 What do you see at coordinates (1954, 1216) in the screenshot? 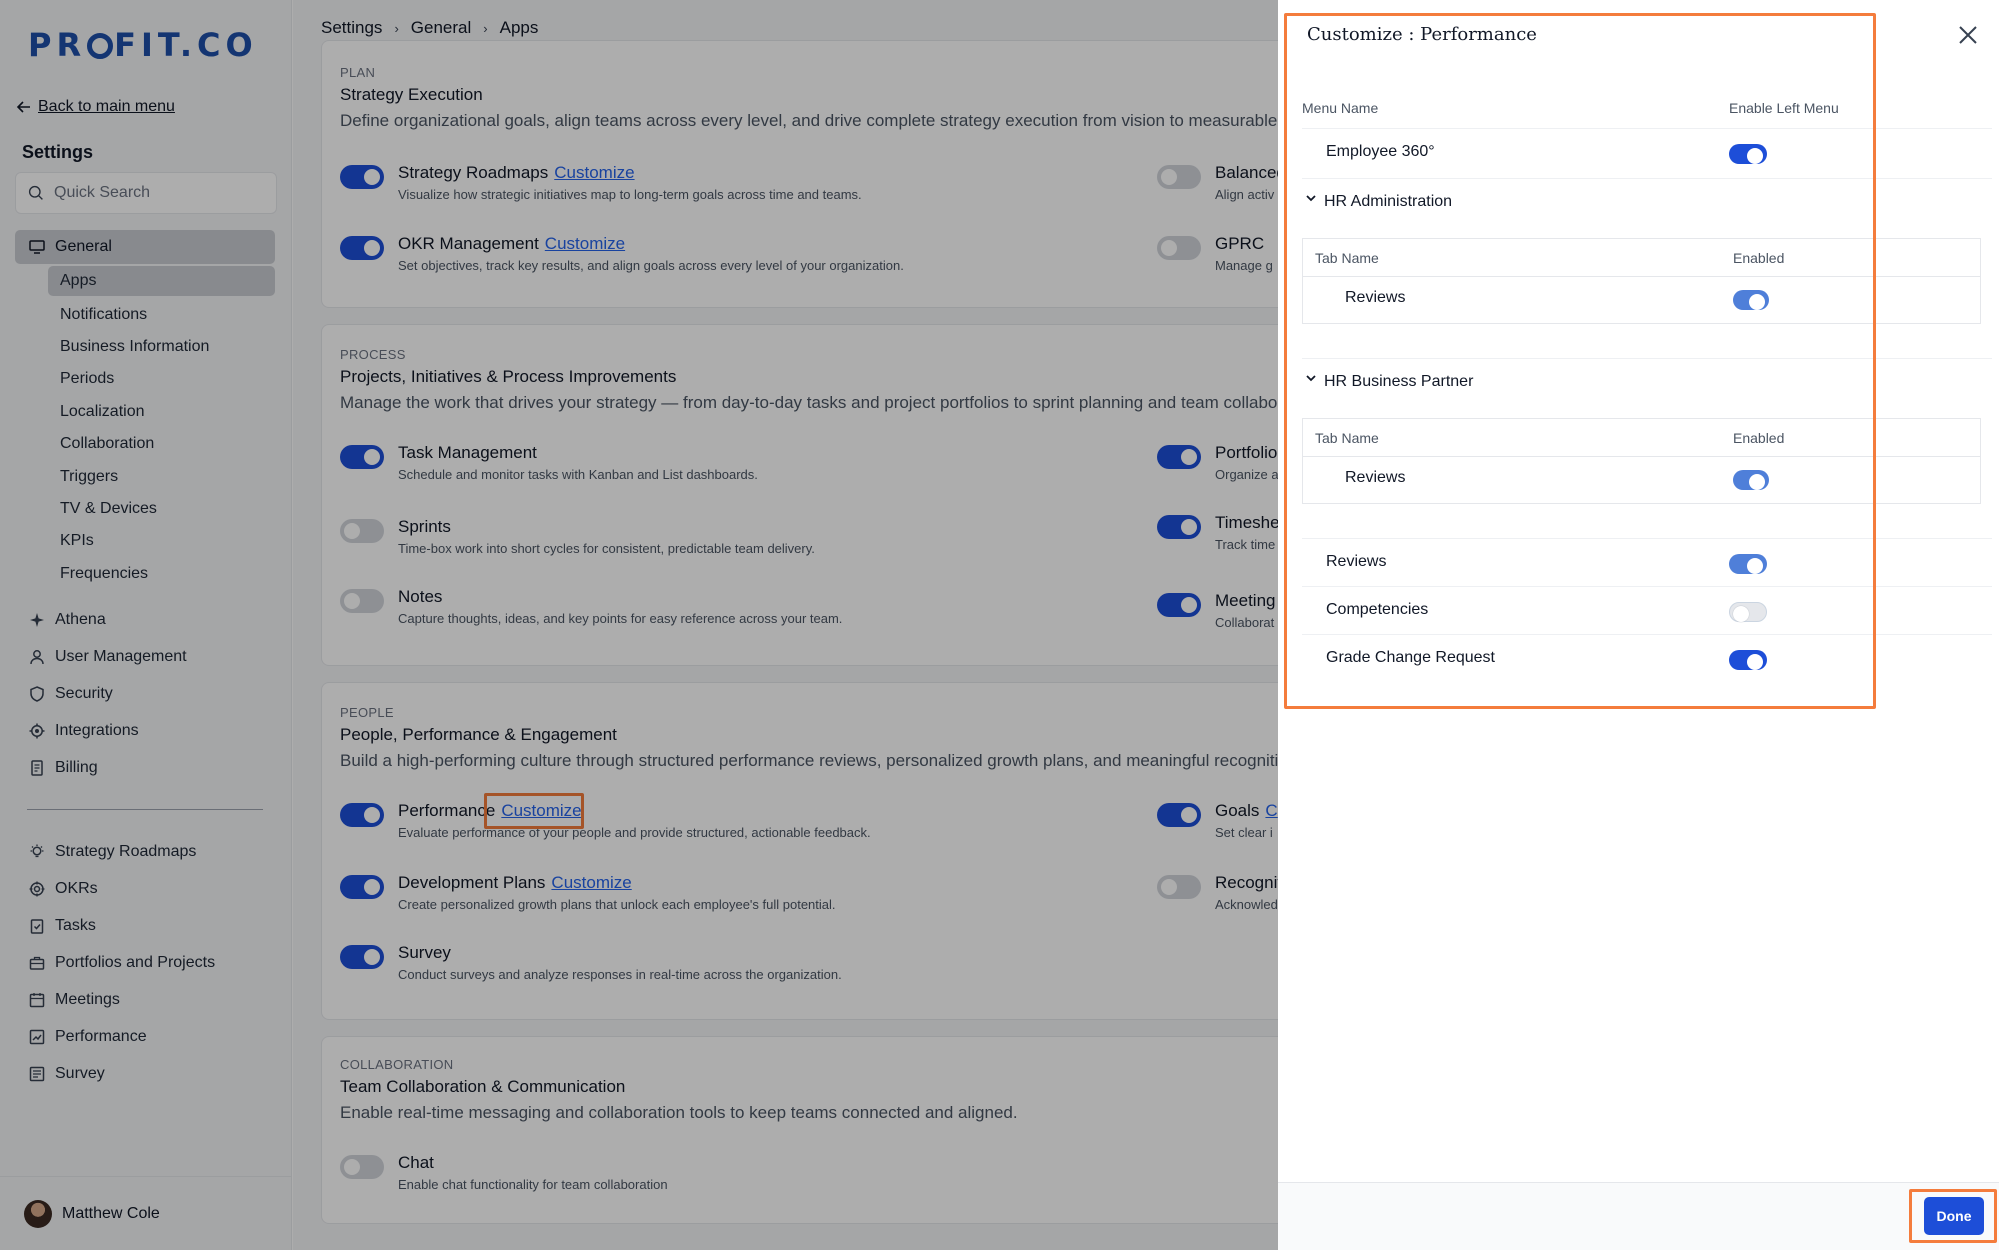
I see `done-button: Done` at bounding box center [1954, 1216].